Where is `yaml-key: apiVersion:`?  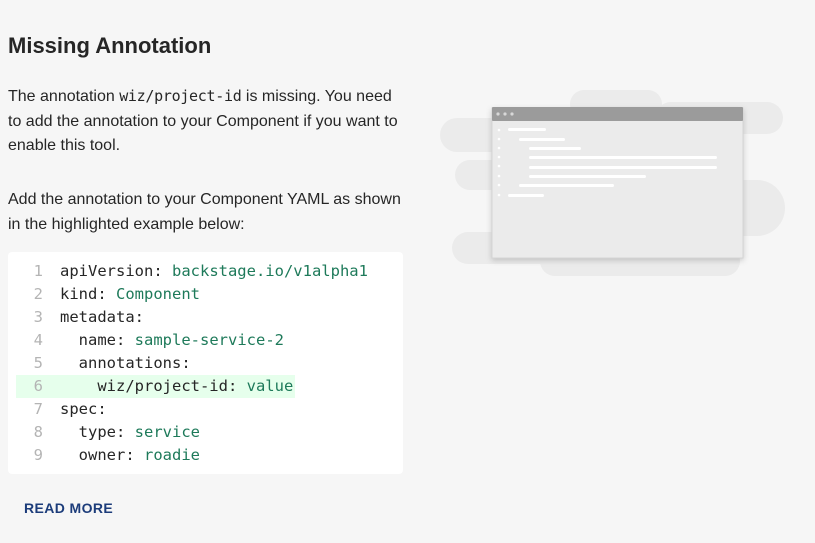 yaml-key: apiVersion: is located at coordinates (111, 271).